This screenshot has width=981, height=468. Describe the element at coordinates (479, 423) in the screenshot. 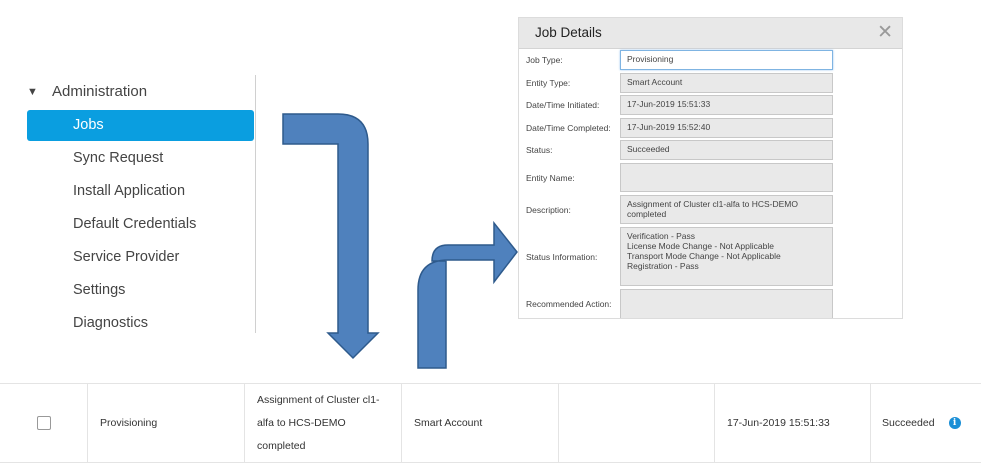

I see `entity-type-cell: Smart Account` at that location.